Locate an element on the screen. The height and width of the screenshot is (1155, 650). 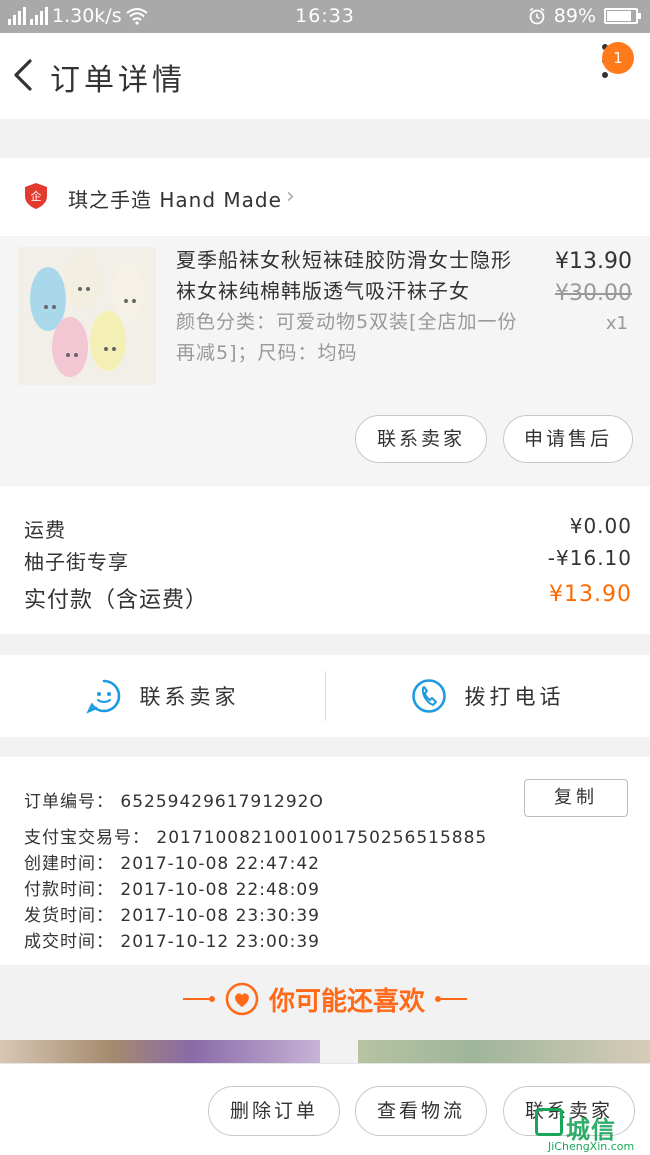
paid-time: 付款时间： 2017-10-08 22:48:09 is located at coordinates (172, 890).